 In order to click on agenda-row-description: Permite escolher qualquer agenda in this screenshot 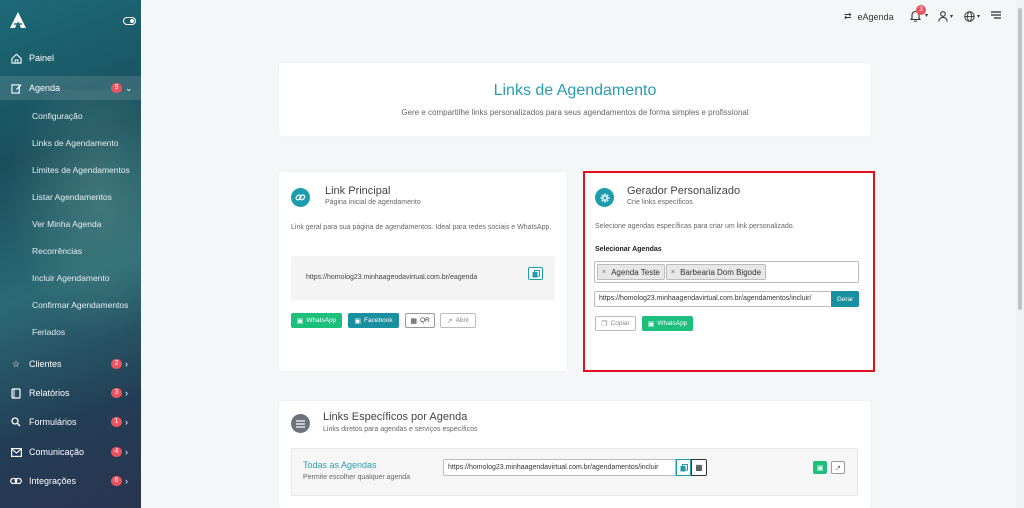, I will do `click(357, 477)`.